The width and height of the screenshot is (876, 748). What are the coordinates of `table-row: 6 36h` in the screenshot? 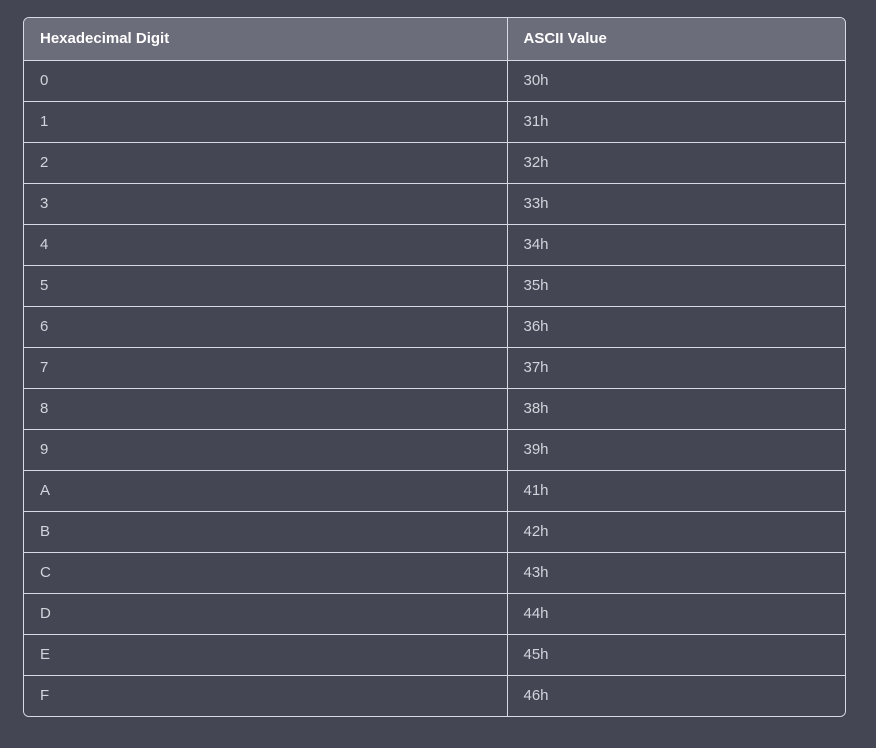 It's located at (434, 327).